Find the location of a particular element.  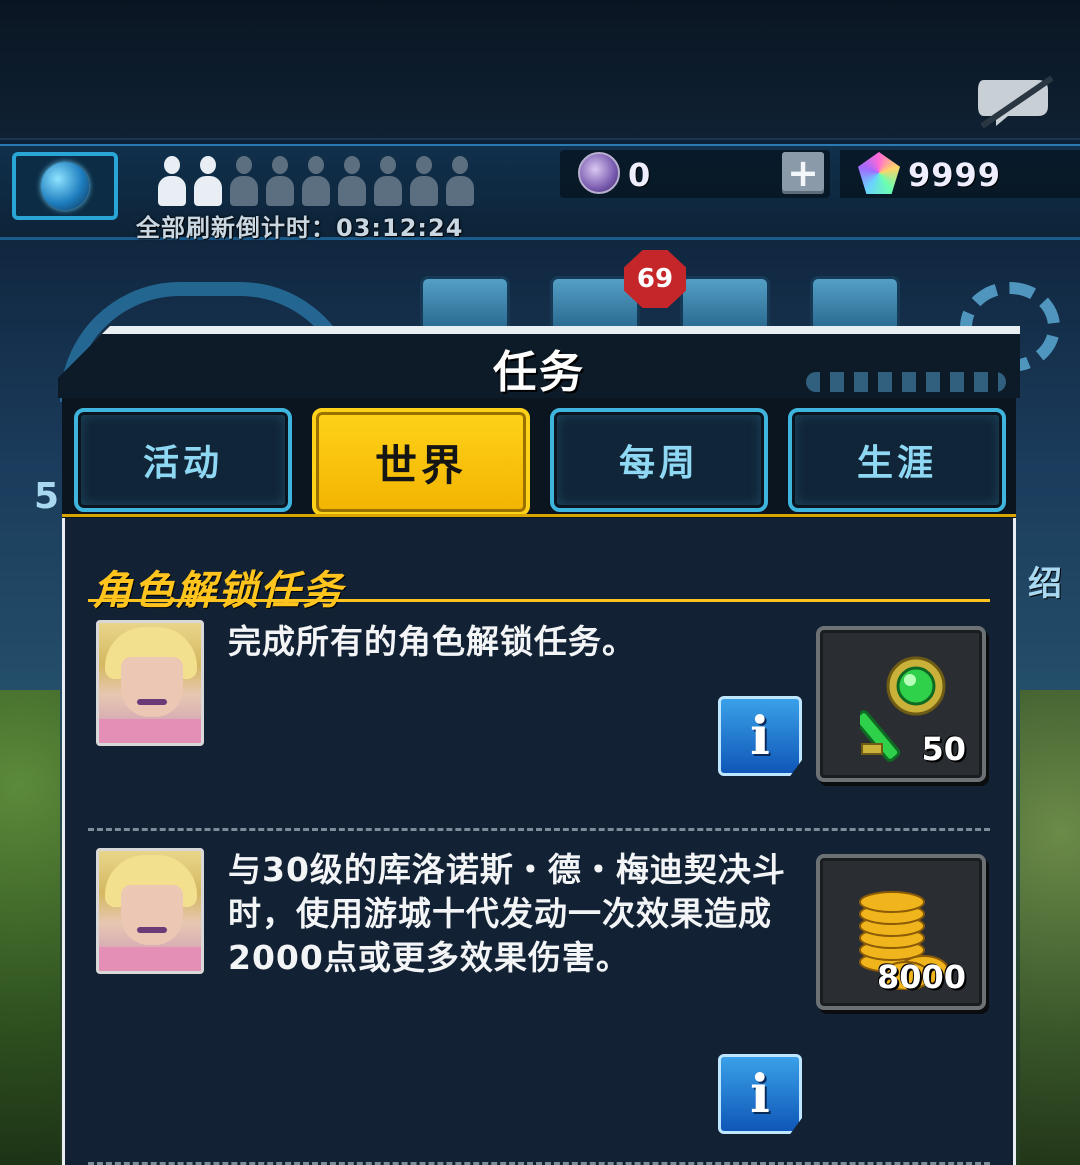

top-strip is located at coordinates (540, 70).